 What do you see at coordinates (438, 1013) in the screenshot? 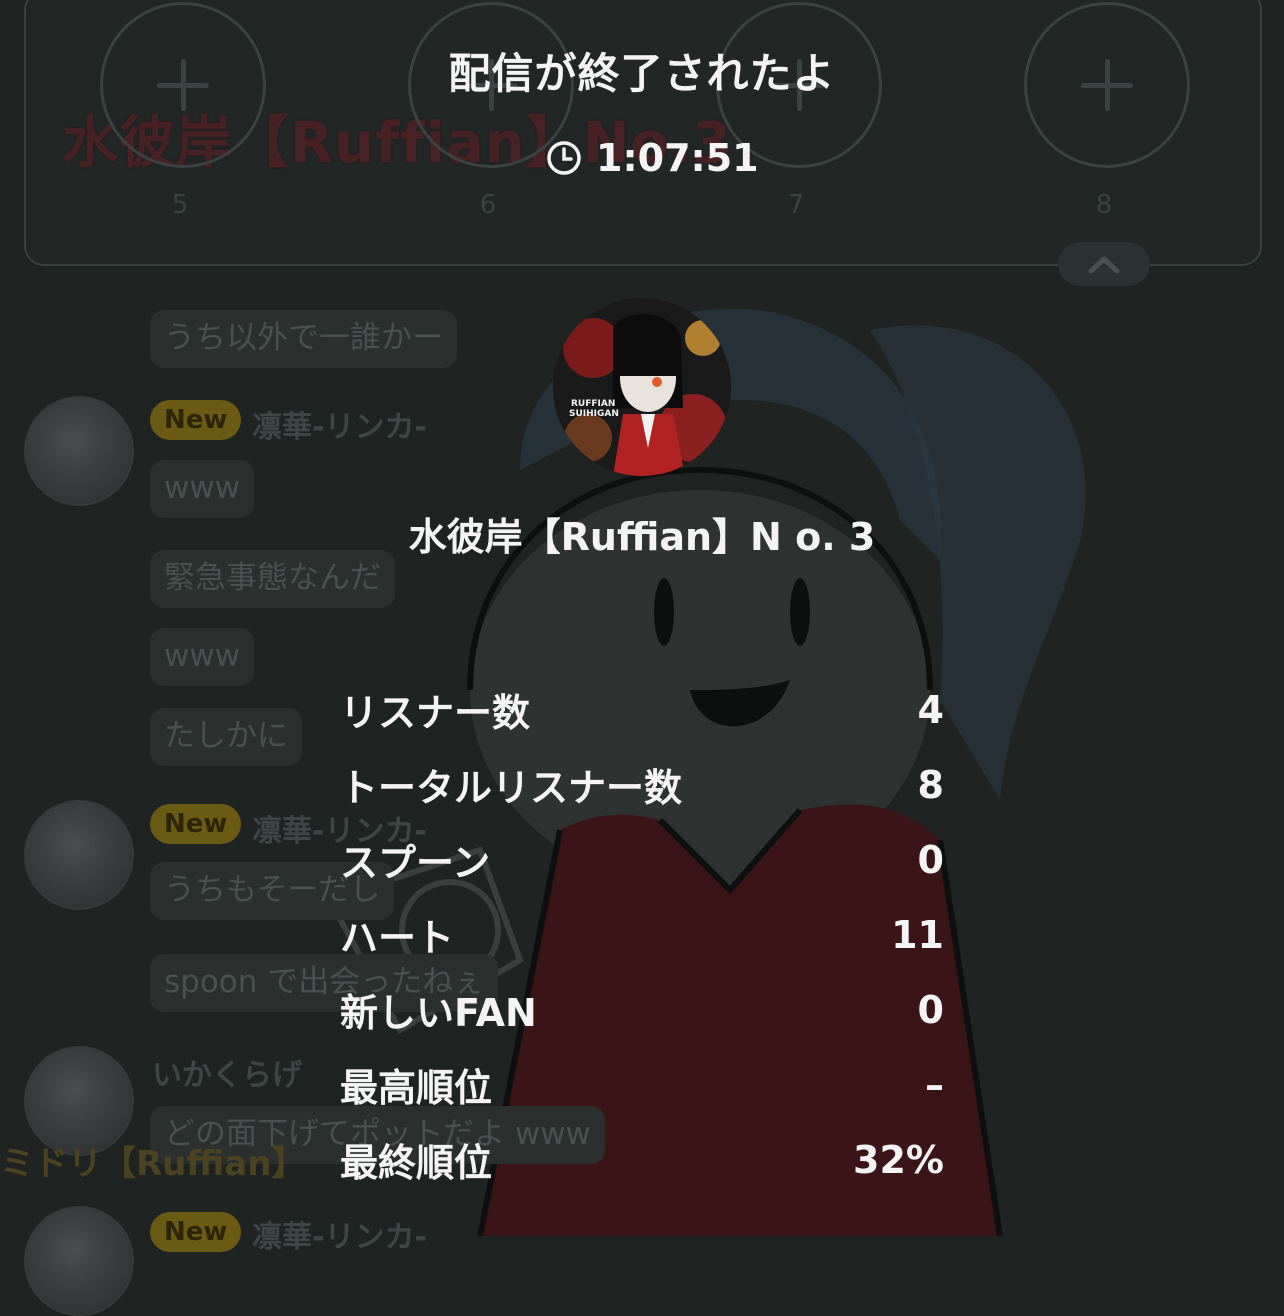
I see `stat-label: 新しいFAN` at bounding box center [438, 1013].